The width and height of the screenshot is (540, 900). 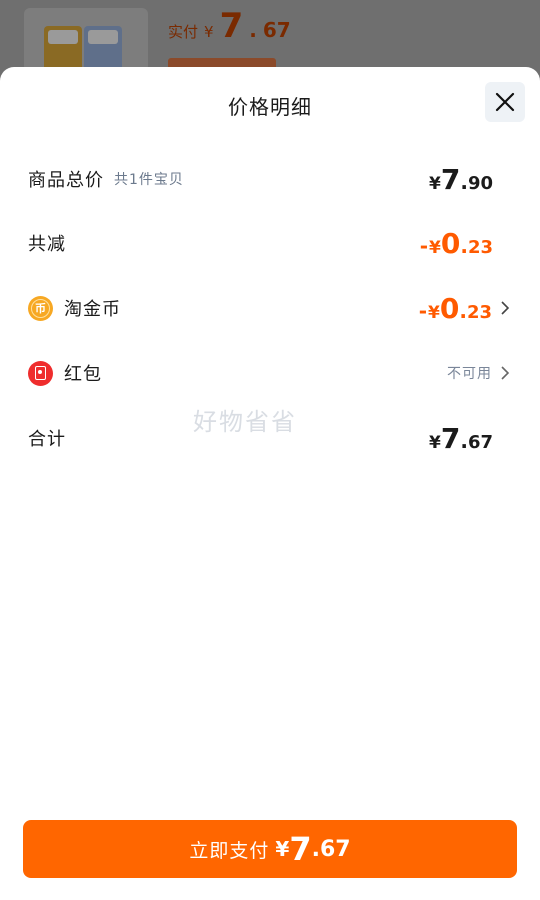 I want to click on taojinbi-row: 币 淘金币 - ¥0. 23, so click(x=270, y=308).